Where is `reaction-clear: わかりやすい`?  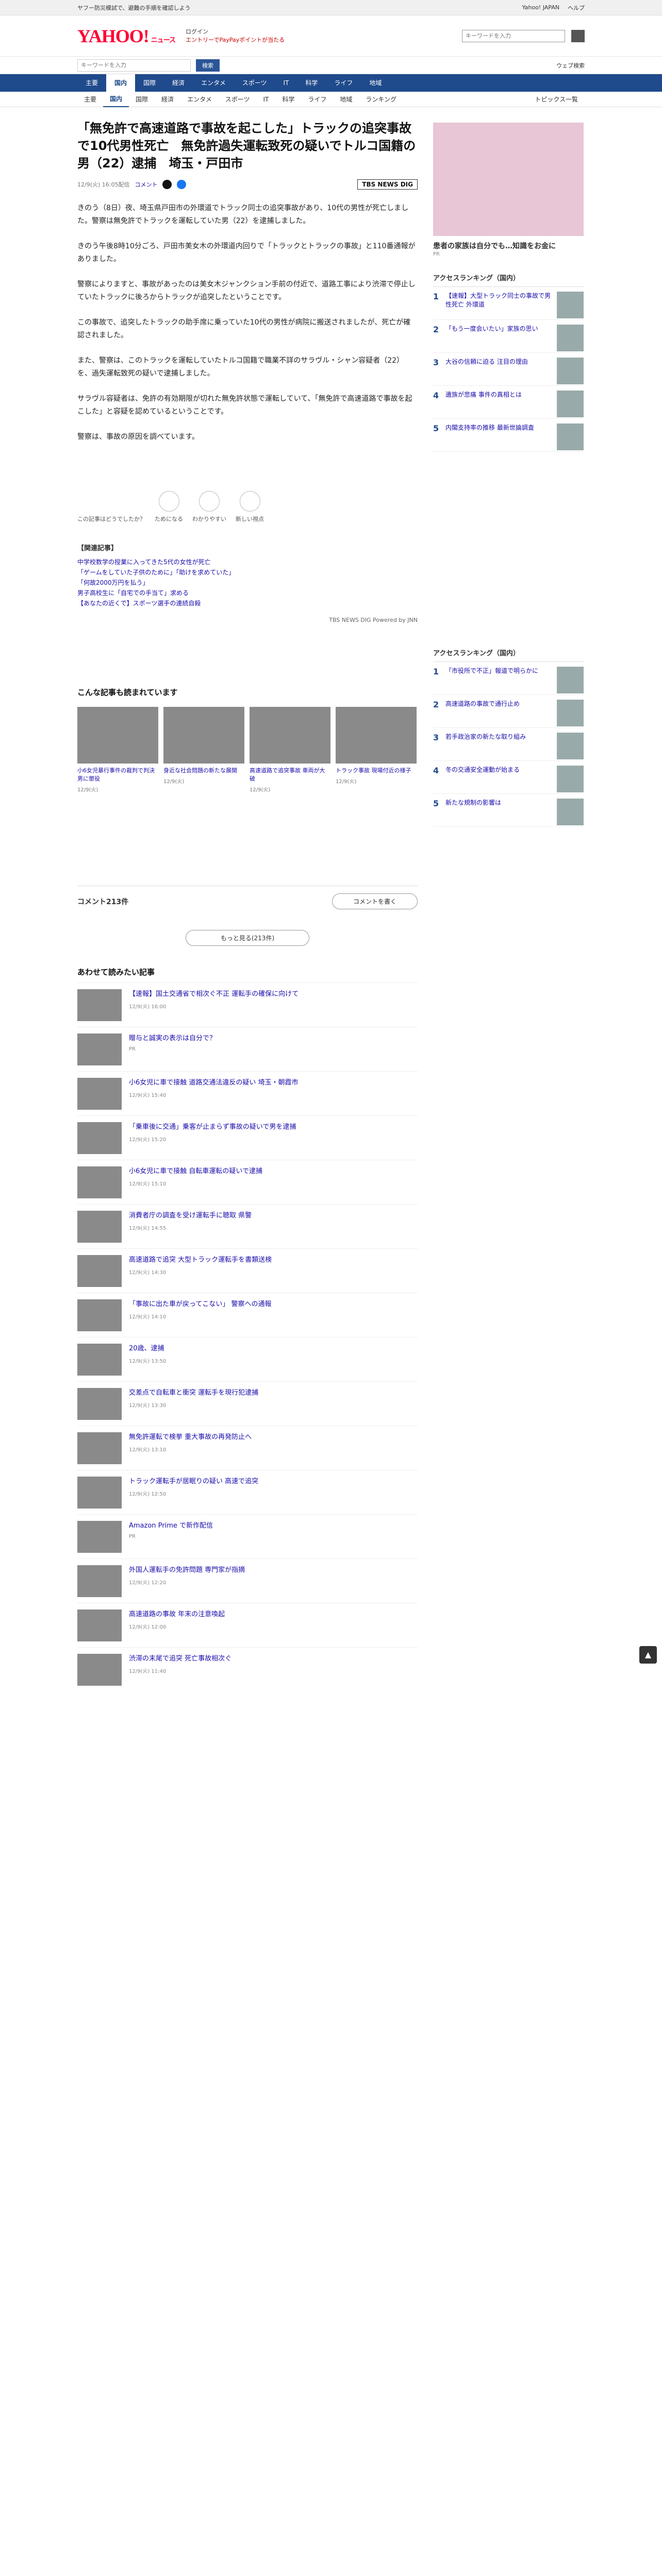
reaction-clear: わかりやすい is located at coordinates (209, 507).